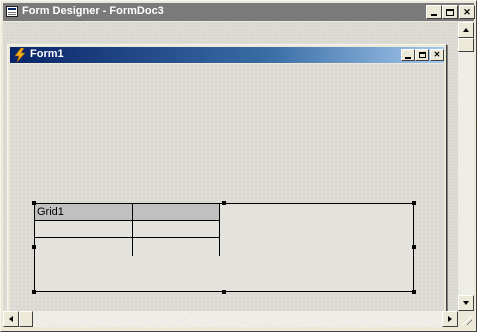  I want to click on arrow-right-icon, so click(450, 319).